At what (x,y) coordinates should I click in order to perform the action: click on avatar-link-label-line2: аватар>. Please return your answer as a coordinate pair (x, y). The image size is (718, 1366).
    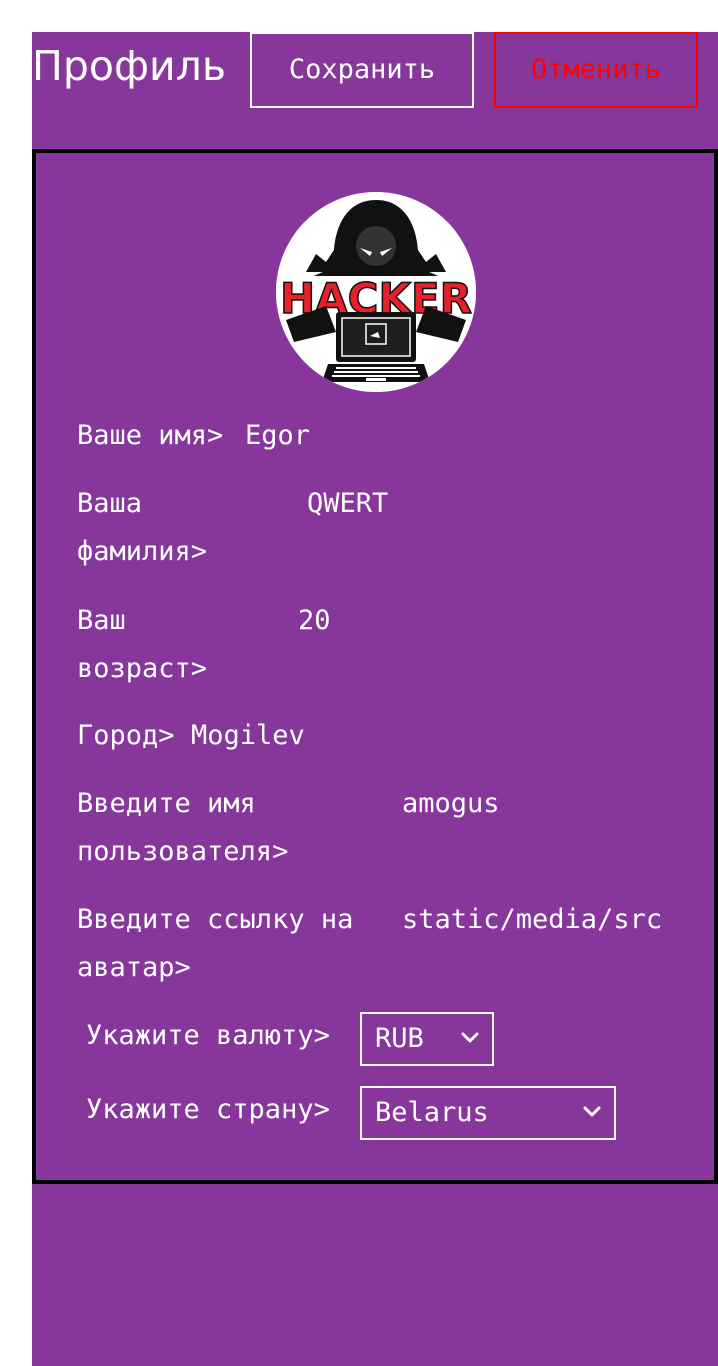
    Looking at the image, I should click on (134, 967).